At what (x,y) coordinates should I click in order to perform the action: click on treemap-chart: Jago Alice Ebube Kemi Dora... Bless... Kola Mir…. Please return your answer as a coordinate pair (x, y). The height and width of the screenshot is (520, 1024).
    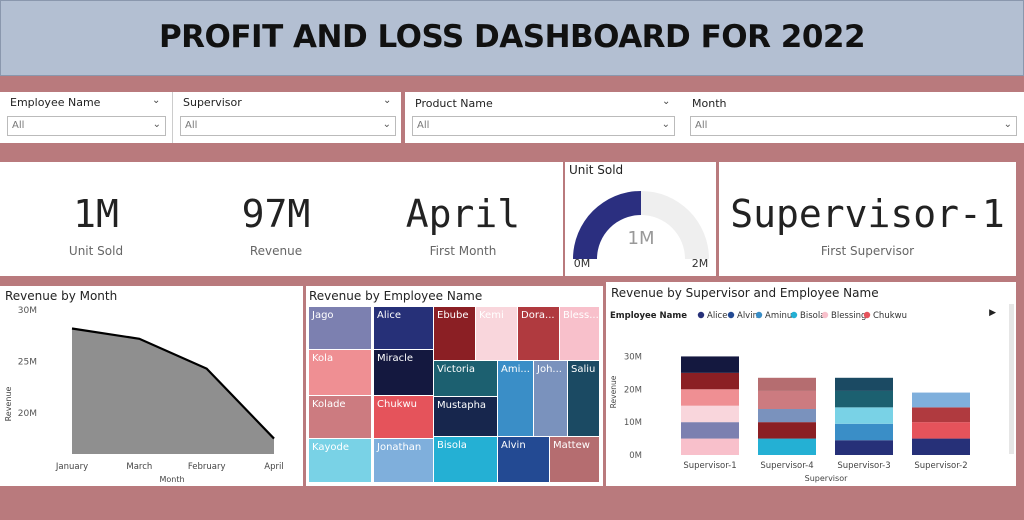
    Looking at the image, I should click on (454, 386).